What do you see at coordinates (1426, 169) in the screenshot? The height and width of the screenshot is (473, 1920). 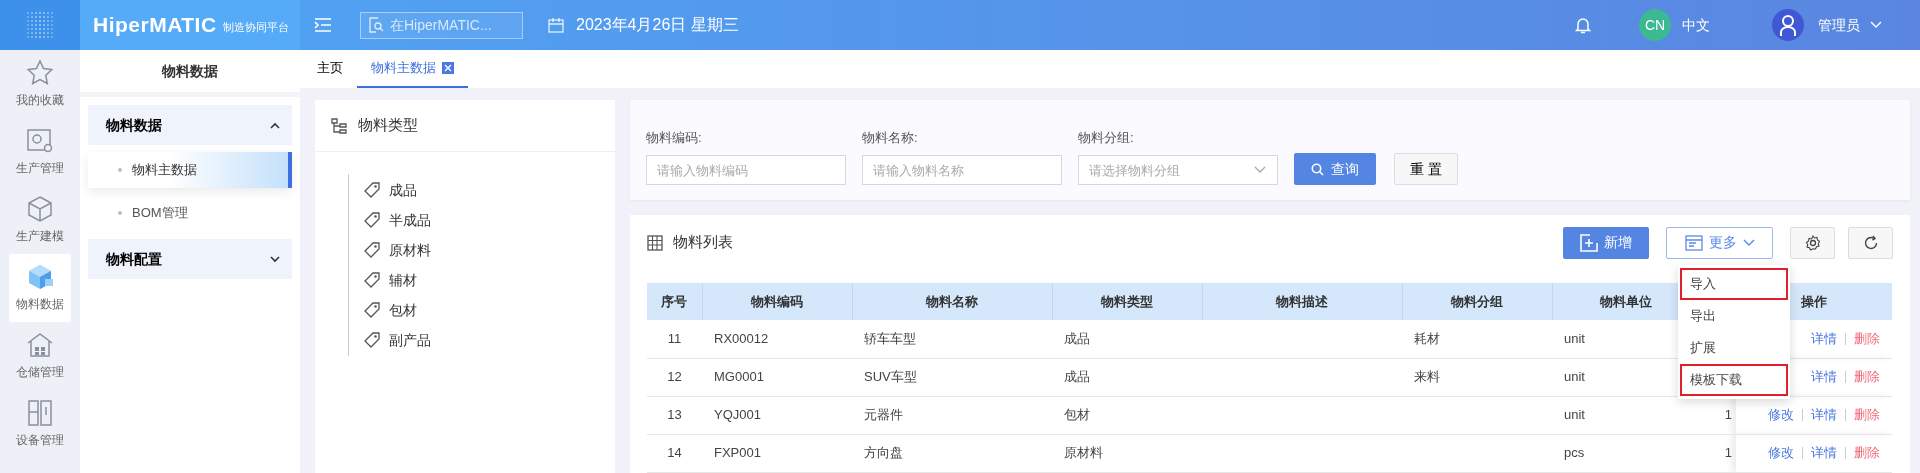 I see `reset-button: 重 置` at bounding box center [1426, 169].